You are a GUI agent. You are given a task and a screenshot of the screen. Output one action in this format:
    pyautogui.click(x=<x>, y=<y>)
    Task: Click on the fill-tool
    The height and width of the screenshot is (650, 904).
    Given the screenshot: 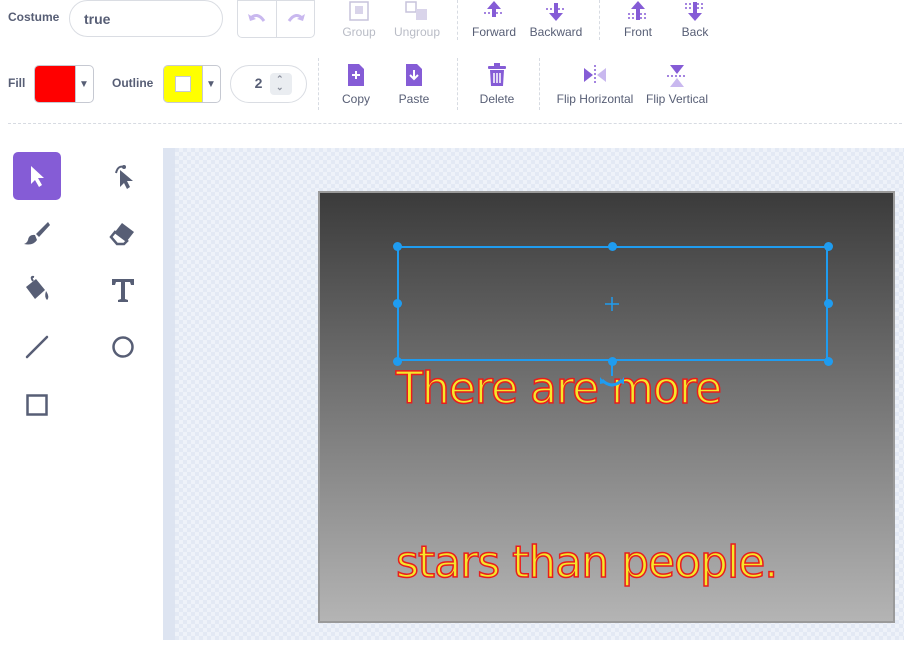 What is the action you would take?
    pyautogui.click(x=37, y=290)
    